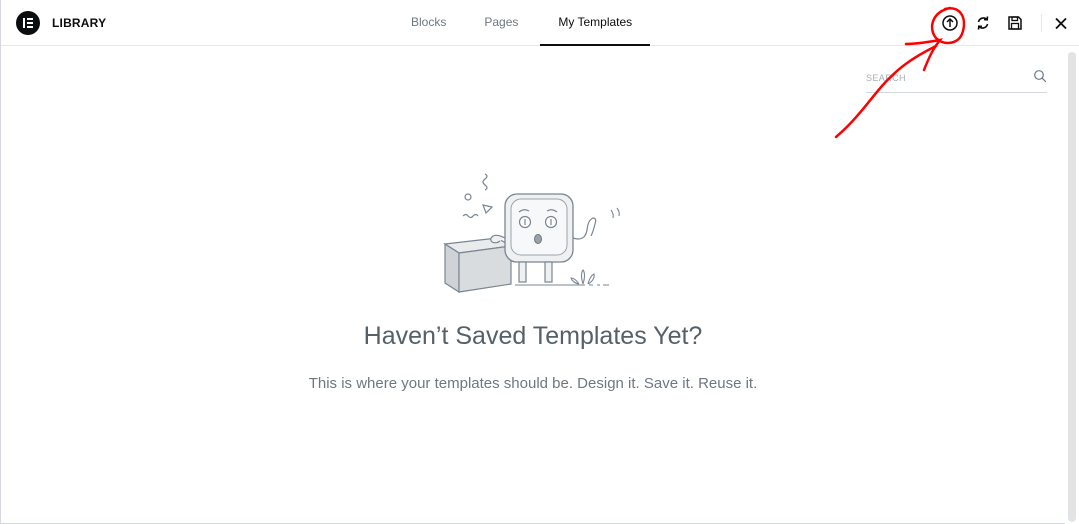 The height and width of the screenshot is (524, 1079). Describe the element at coordinates (1072, 287) in the screenshot. I see `scrollbar-thumb` at that location.